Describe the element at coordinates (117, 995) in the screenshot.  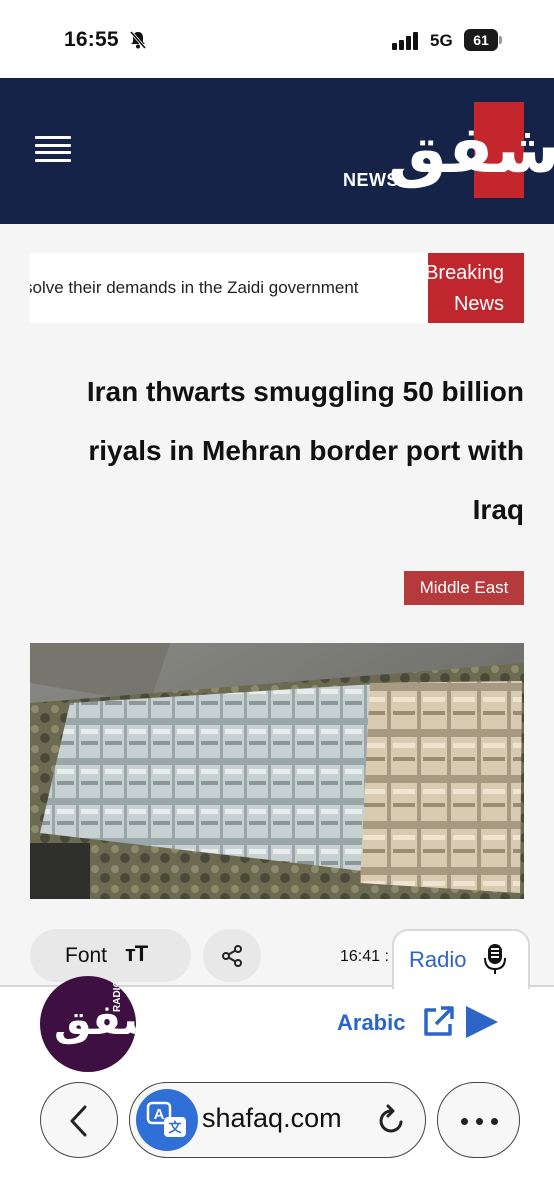
I see `radio-logo-word: RADIO` at that location.